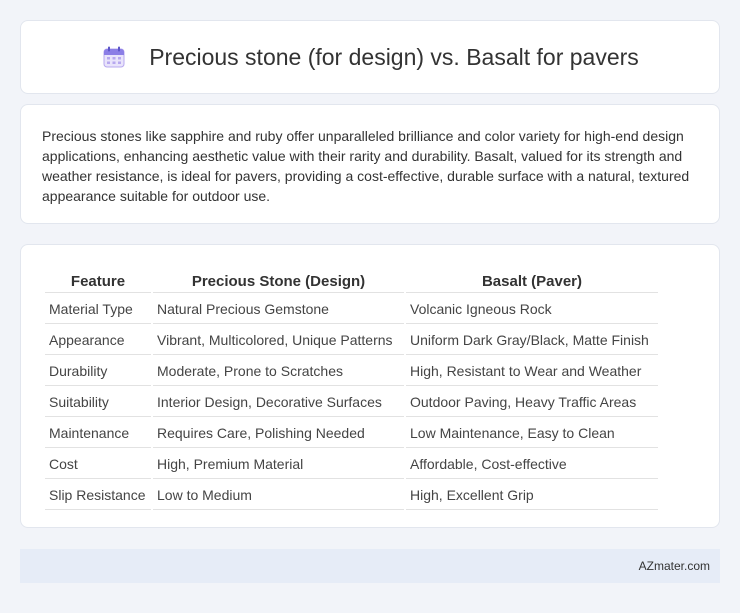  Describe the element at coordinates (532, 433) in the screenshot. I see `row-basalt: Low Maintenance, Easy to Clean` at that location.